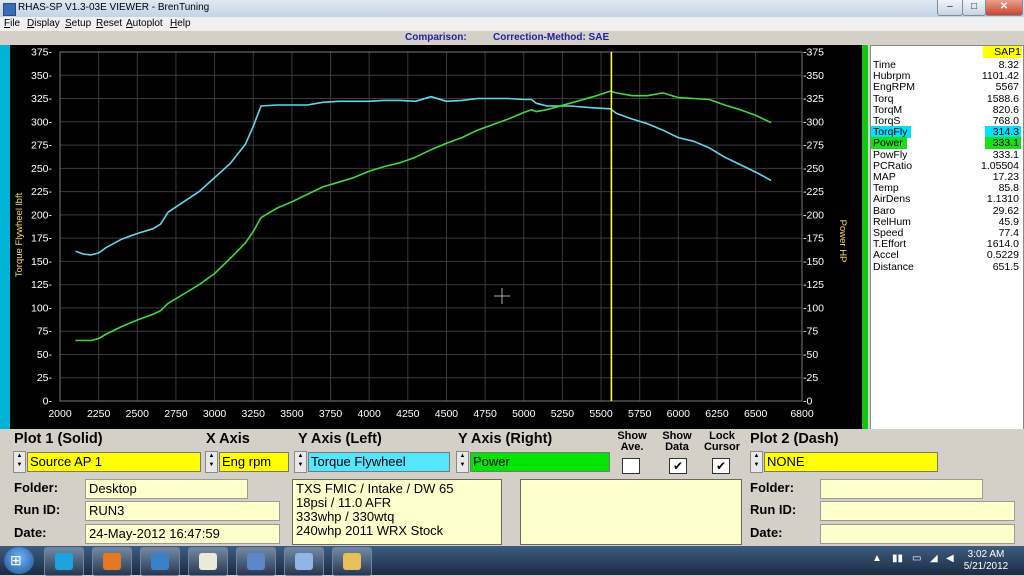  What do you see at coordinates (946, 188) in the screenshot?
I see `data-row-temp: Temp 85.8` at bounding box center [946, 188].